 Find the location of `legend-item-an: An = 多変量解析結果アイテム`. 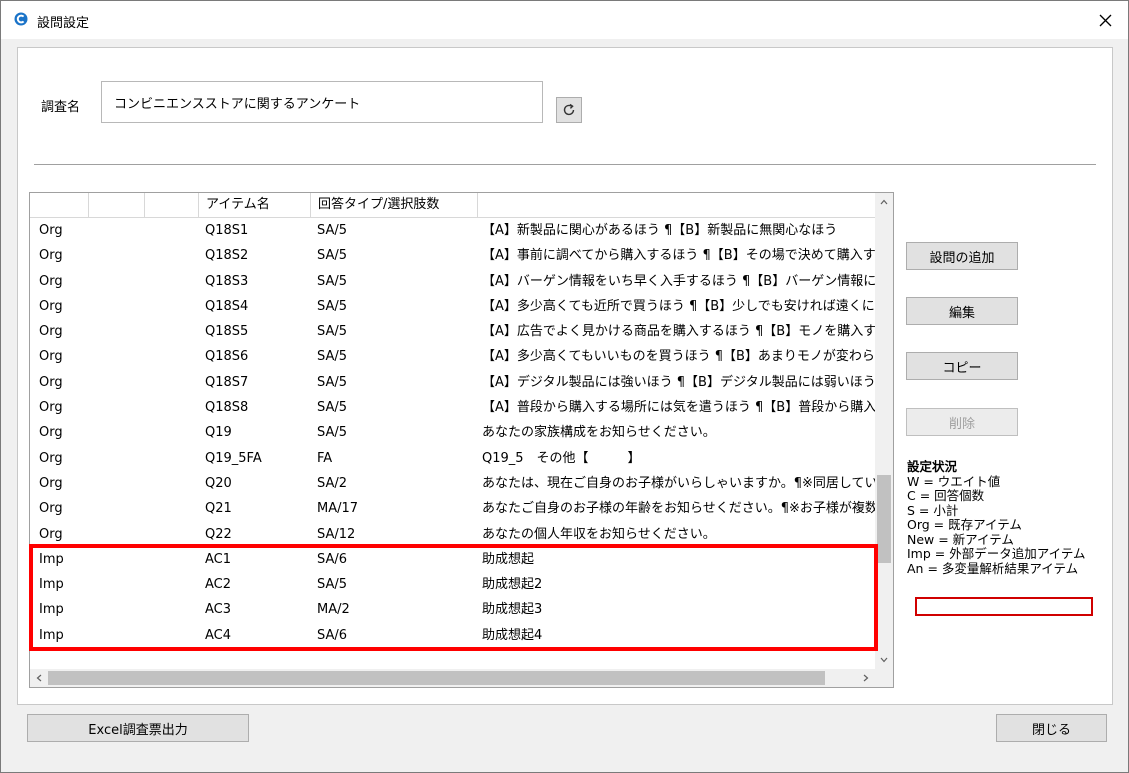

legend-item-an: An = 多変量解析結果アイテム is located at coordinates (993, 568).